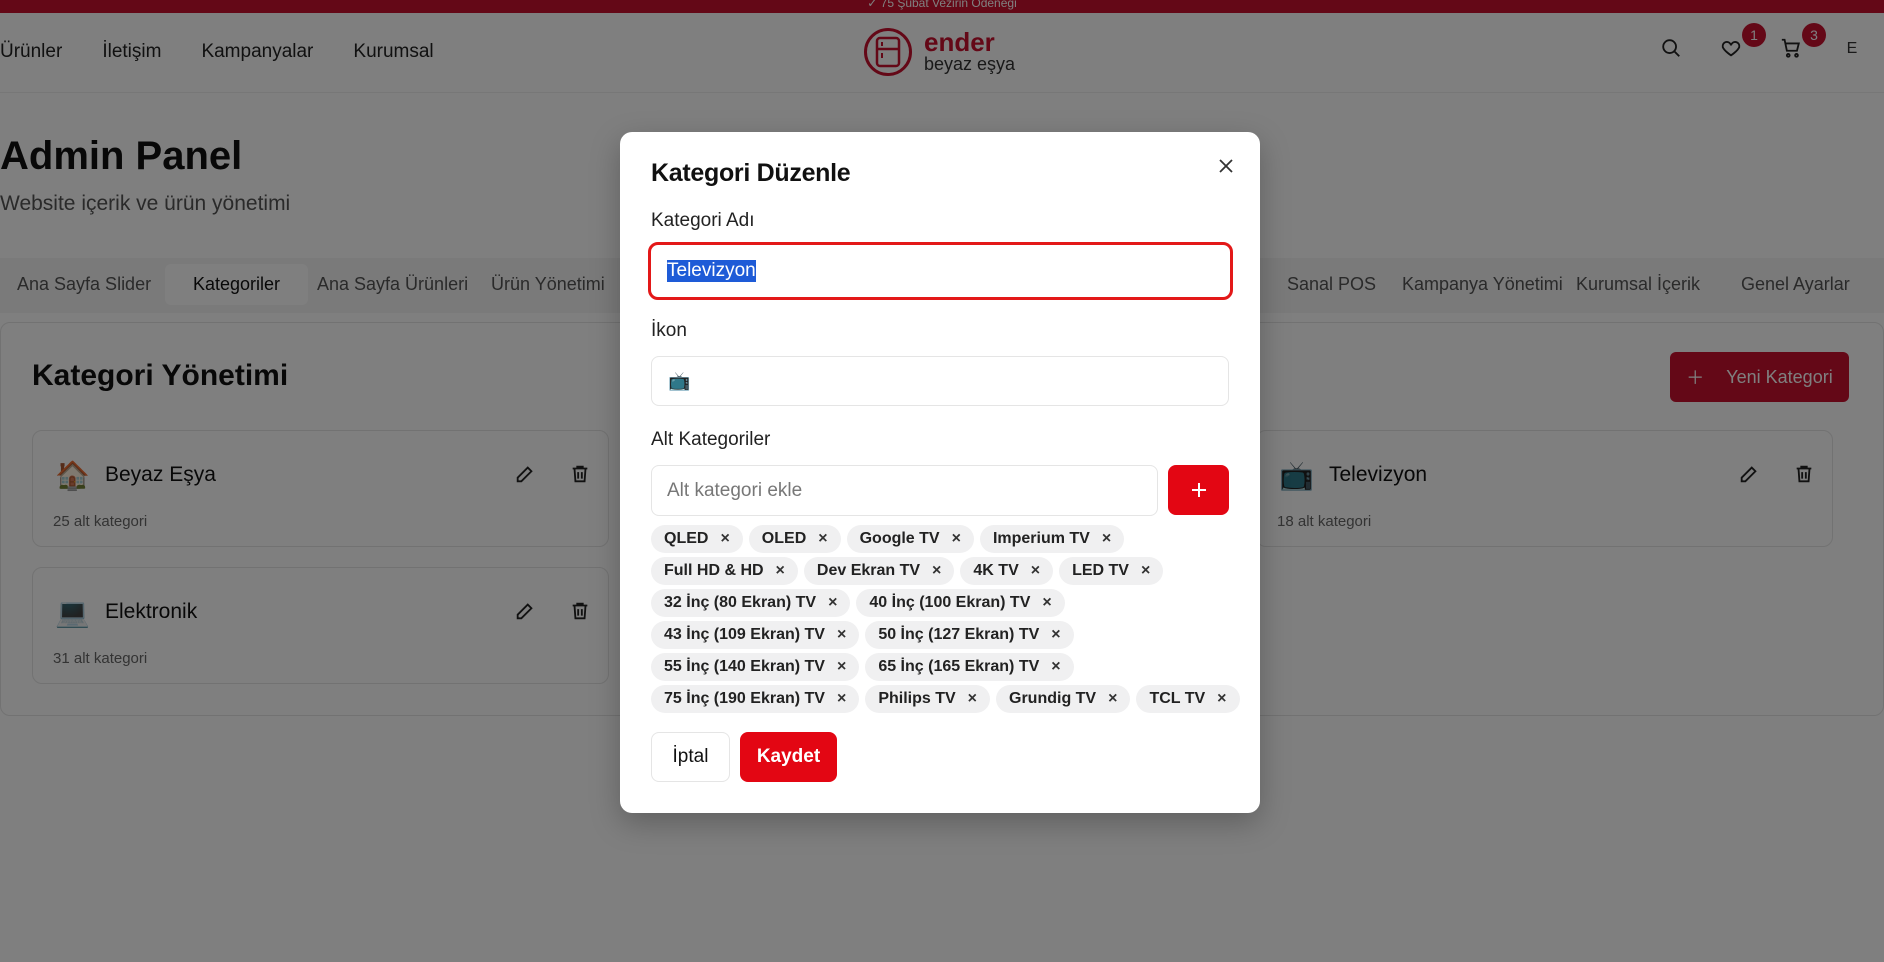  I want to click on chip-label: Full HD & HD, so click(714, 570).